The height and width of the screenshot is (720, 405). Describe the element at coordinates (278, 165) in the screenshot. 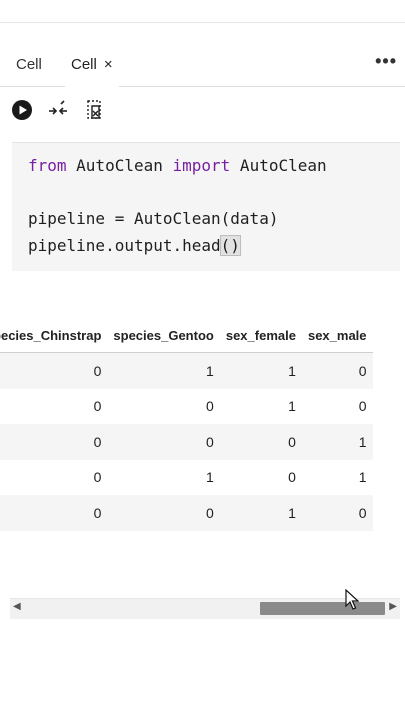

I see `code-import-name: AutoClean` at that location.